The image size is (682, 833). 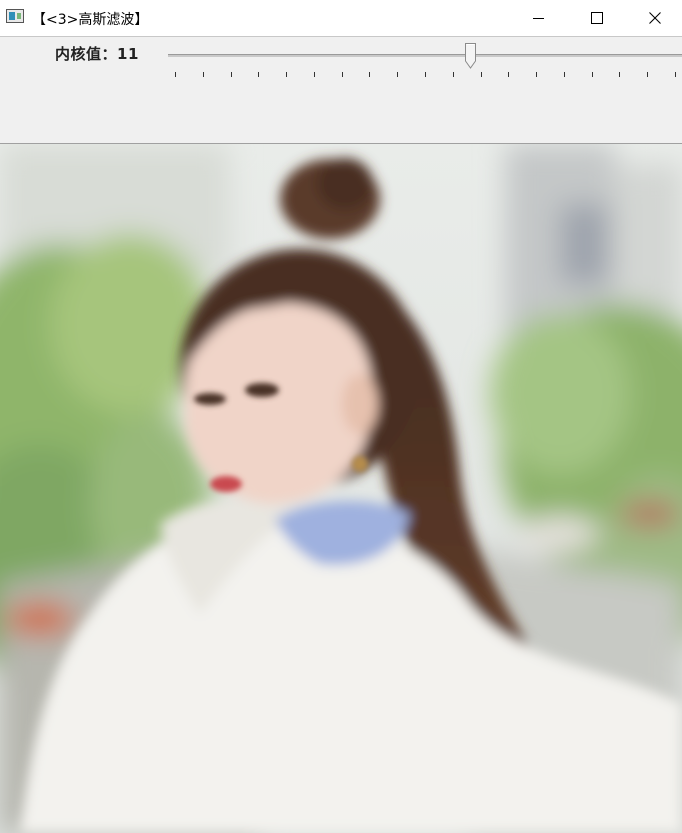 I want to click on title-bar: 【<3>高斯滤波】, so click(x=341, y=18).